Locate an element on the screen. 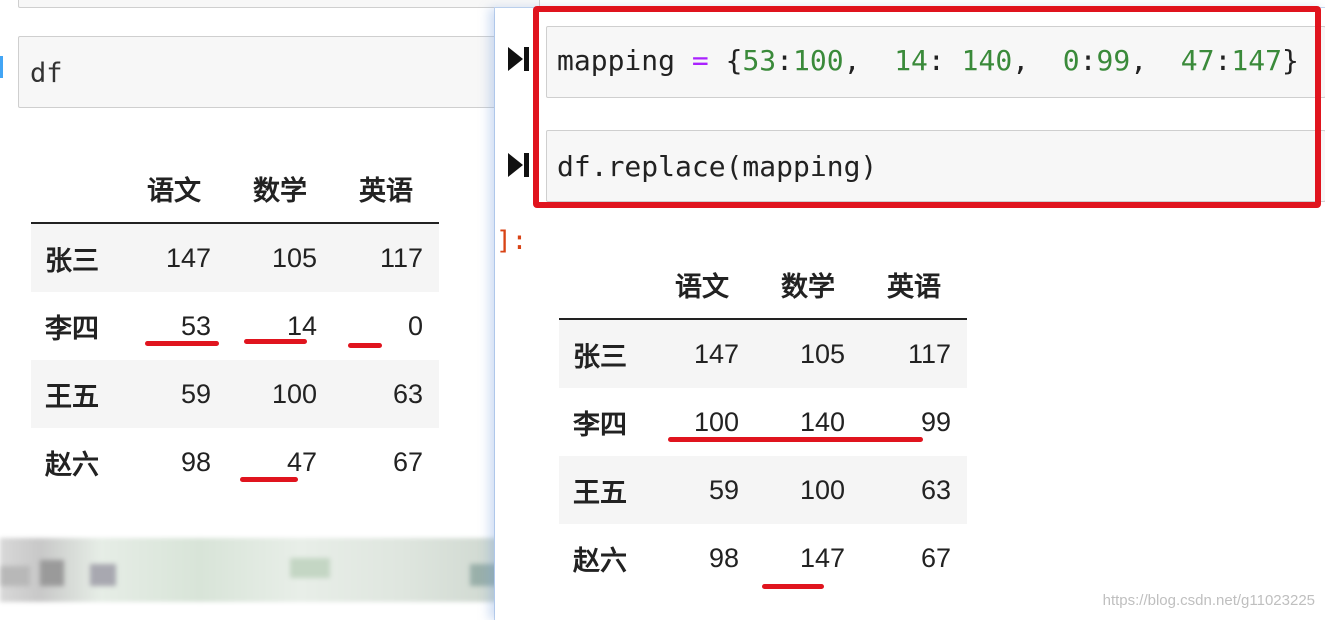 This screenshot has width=1325, height=620. cell-selection-indicator is located at coordinates (1, 67).